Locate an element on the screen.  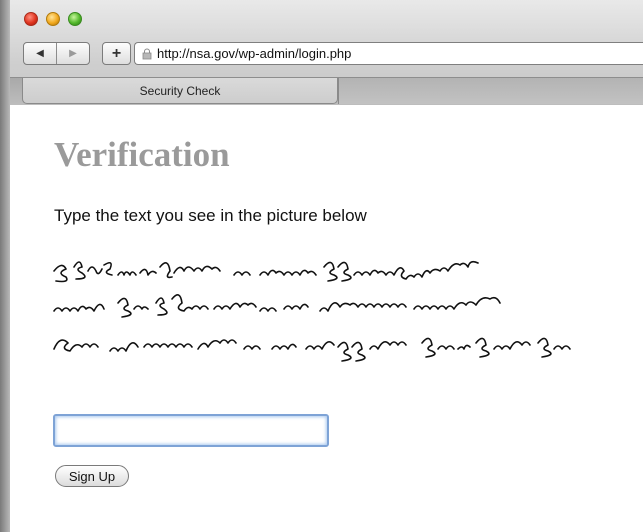
site-favicon-icon is located at coordinates (147, 54).